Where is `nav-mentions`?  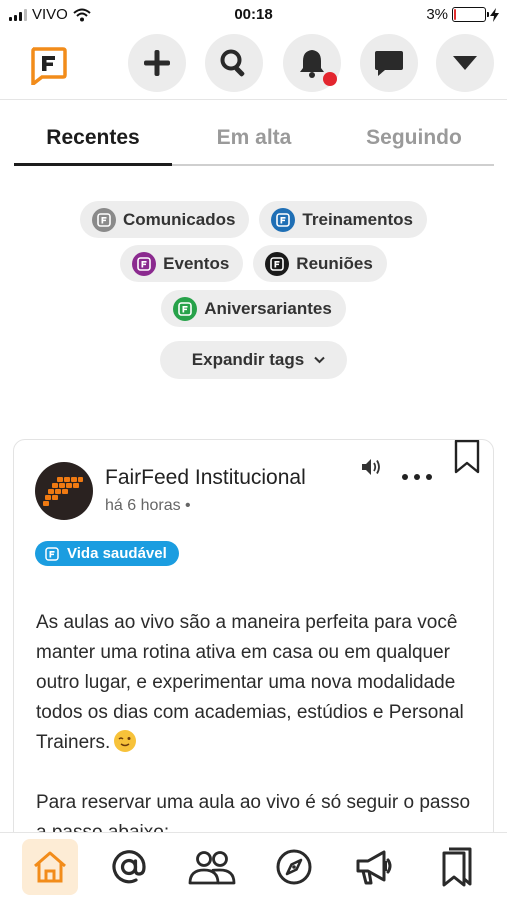 nav-mentions is located at coordinates (129, 867).